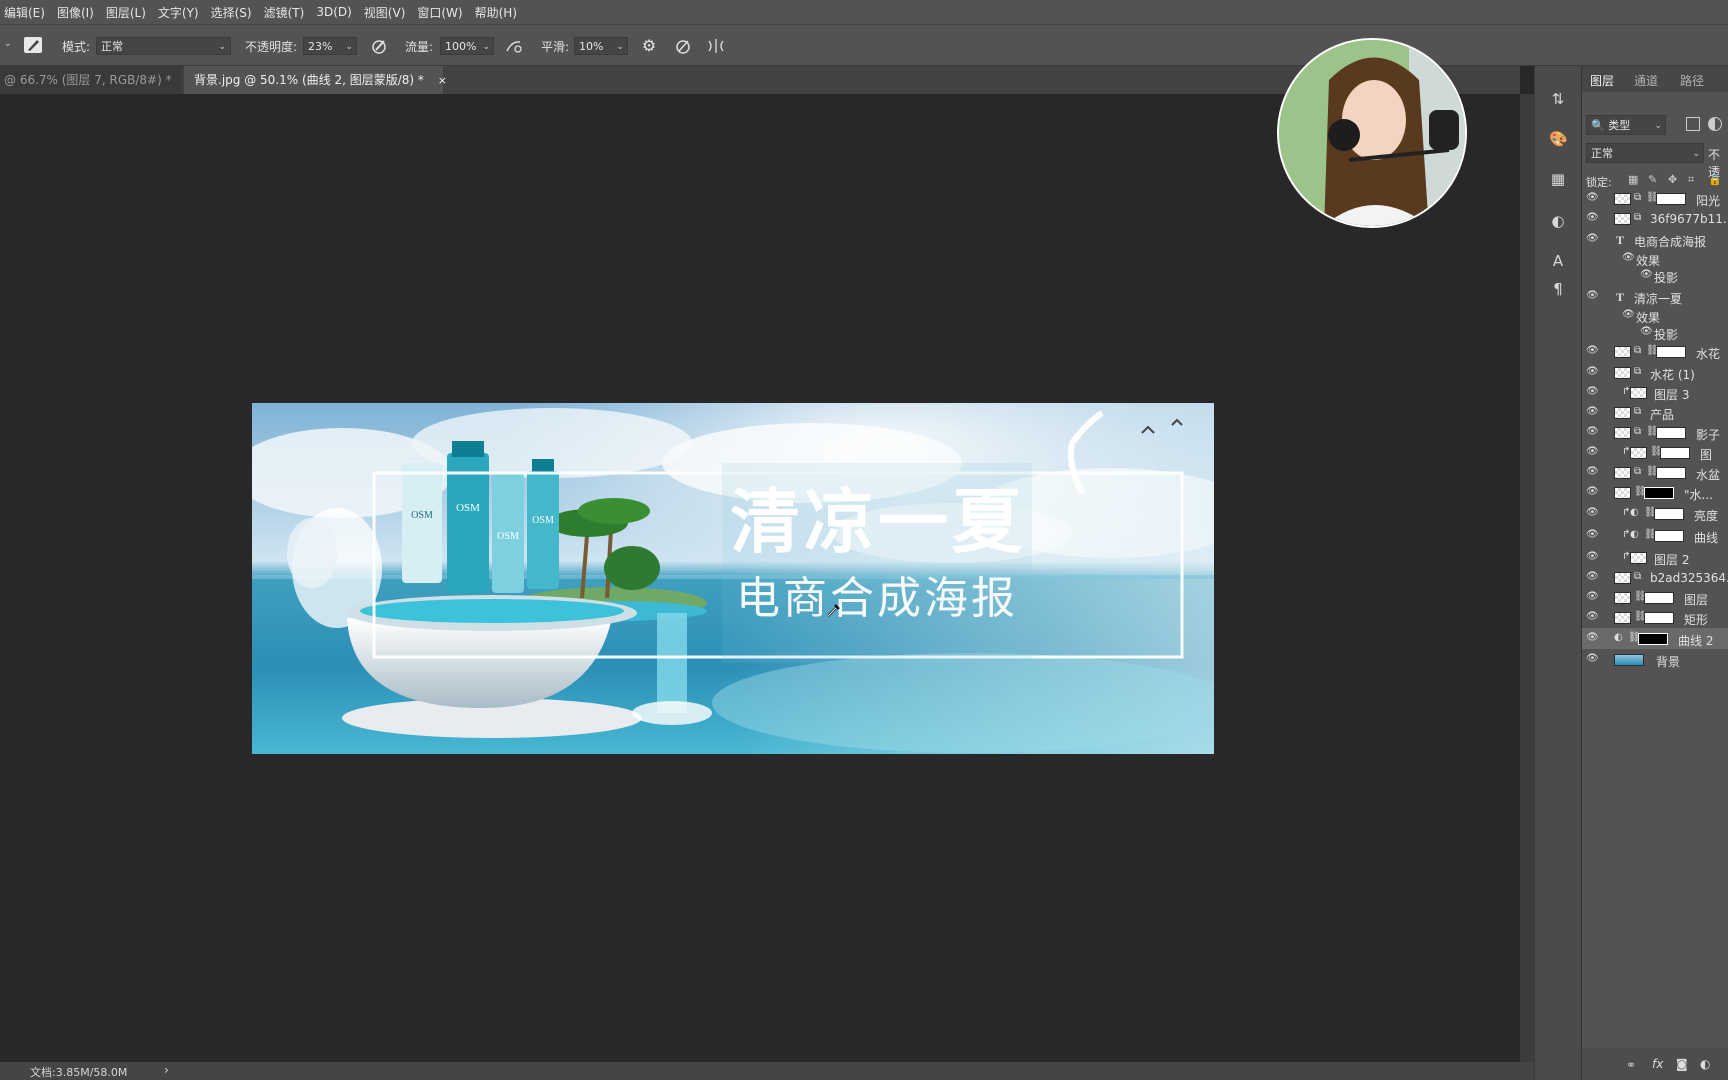 This screenshot has height=1080, width=1728. Describe the element at coordinates (514, 46) in the screenshot. I see `airbrush-icon` at that location.